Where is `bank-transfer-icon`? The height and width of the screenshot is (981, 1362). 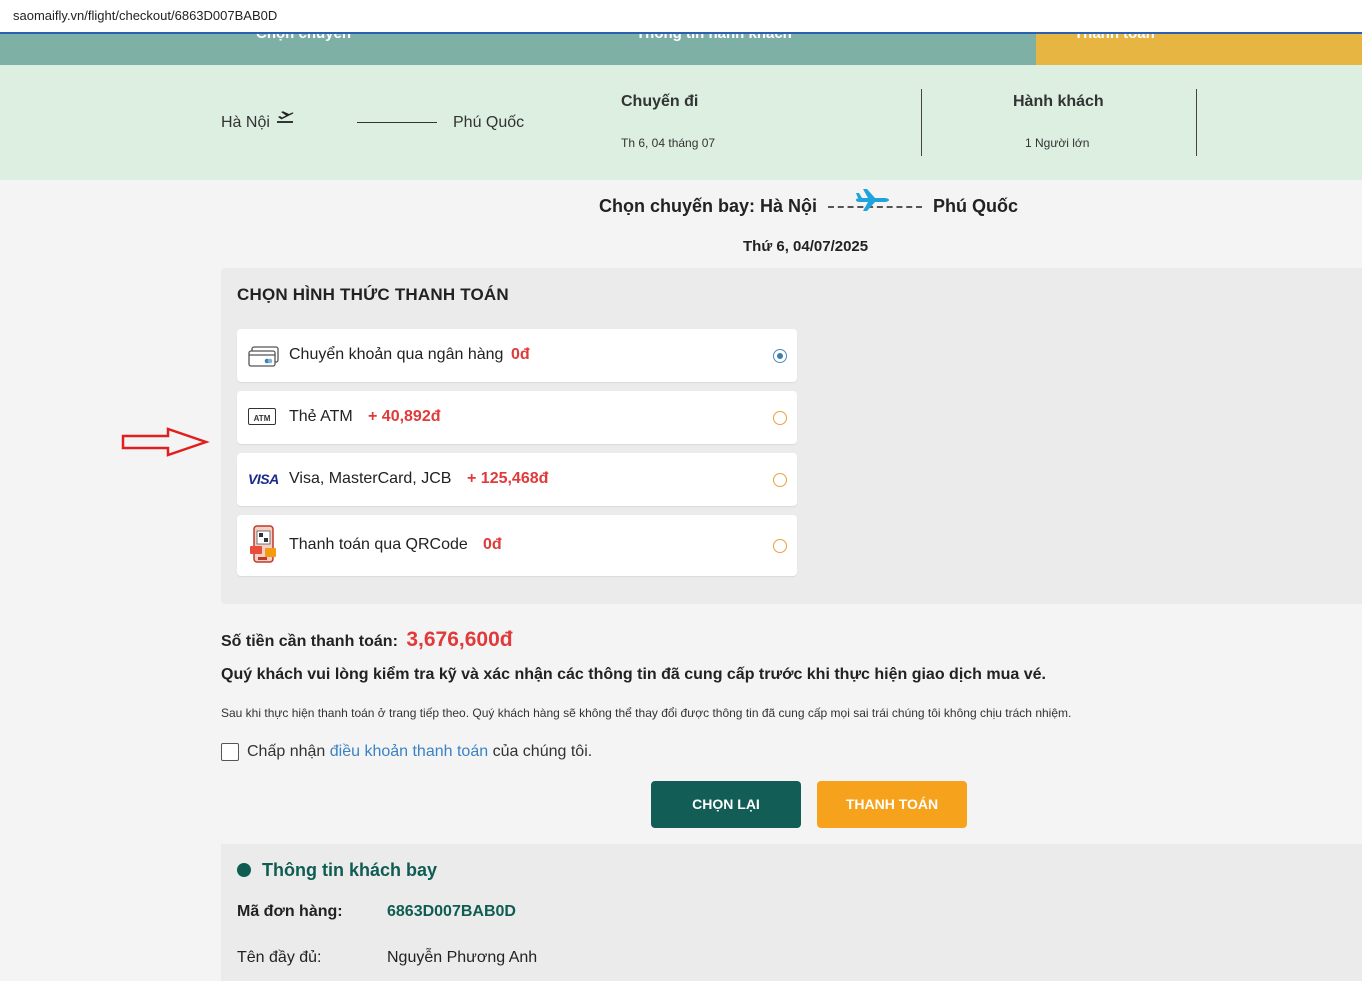
bank-transfer-icon is located at coordinates (264, 359).